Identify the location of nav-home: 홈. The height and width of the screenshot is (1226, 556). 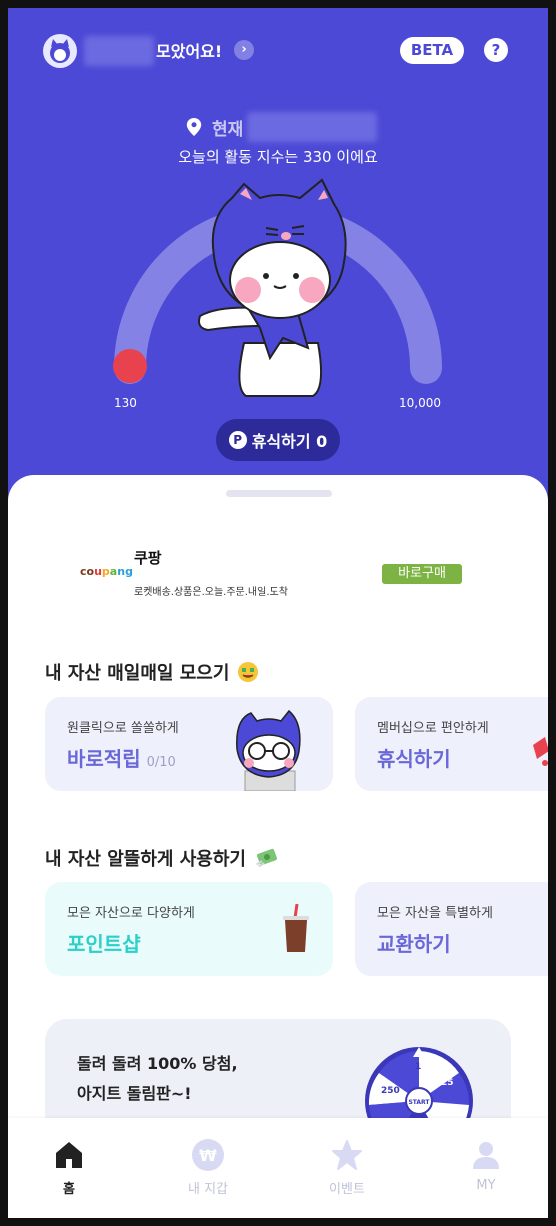
(69, 1167).